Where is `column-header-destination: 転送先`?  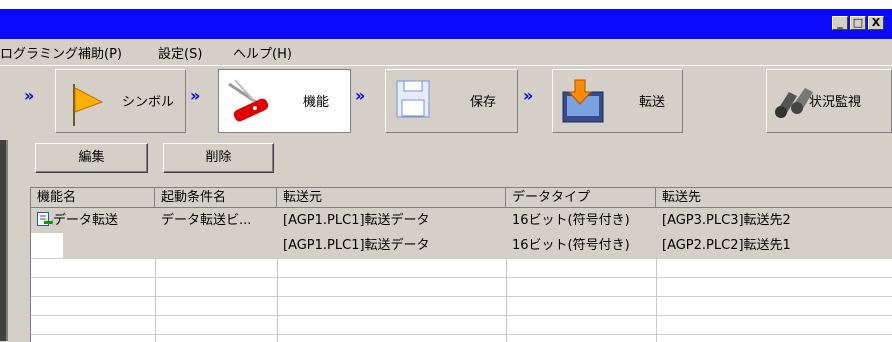
column-header-destination: 転送先 is located at coordinates (774, 198).